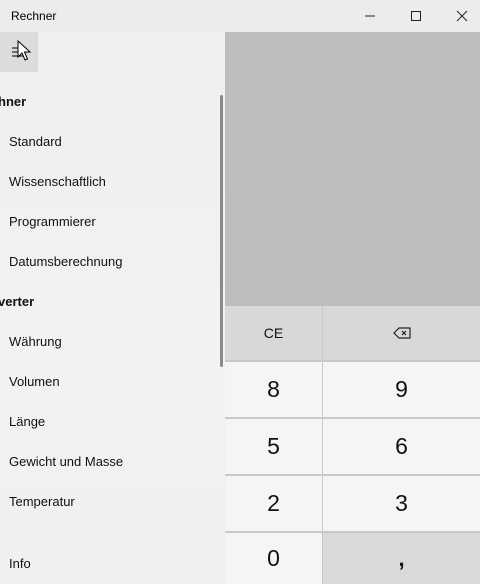  What do you see at coordinates (35, 141) in the screenshot?
I see `nav-item-standard: Standard` at bounding box center [35, 141].